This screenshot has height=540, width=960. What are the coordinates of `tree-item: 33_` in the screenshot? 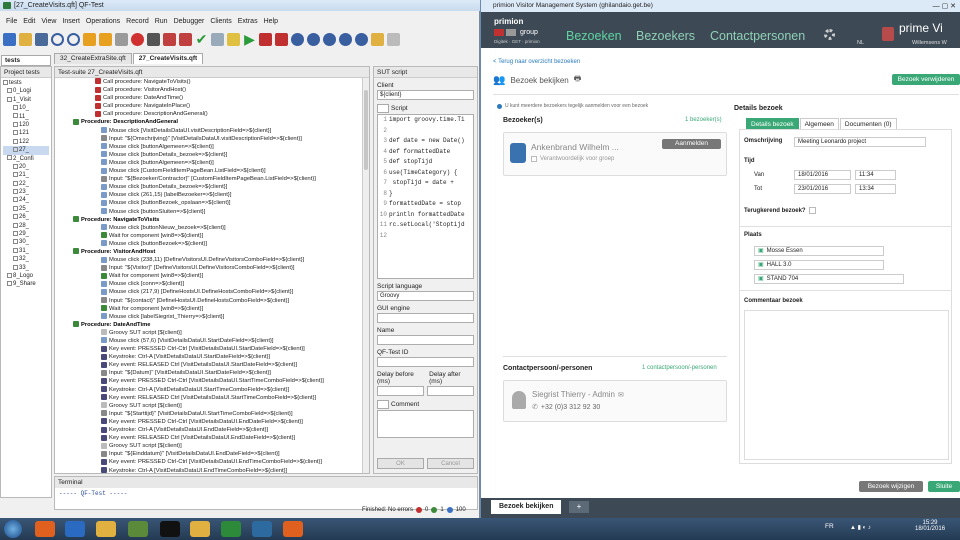 It's located at (26, 268).